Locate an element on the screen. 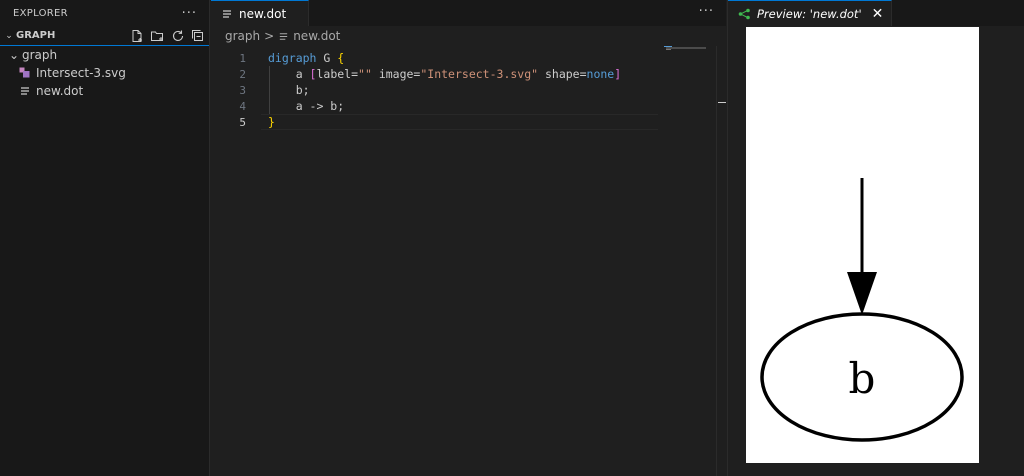 This screenshot has height=476, width=1024. file-label: new.dot is located at coordinates (60, 91).